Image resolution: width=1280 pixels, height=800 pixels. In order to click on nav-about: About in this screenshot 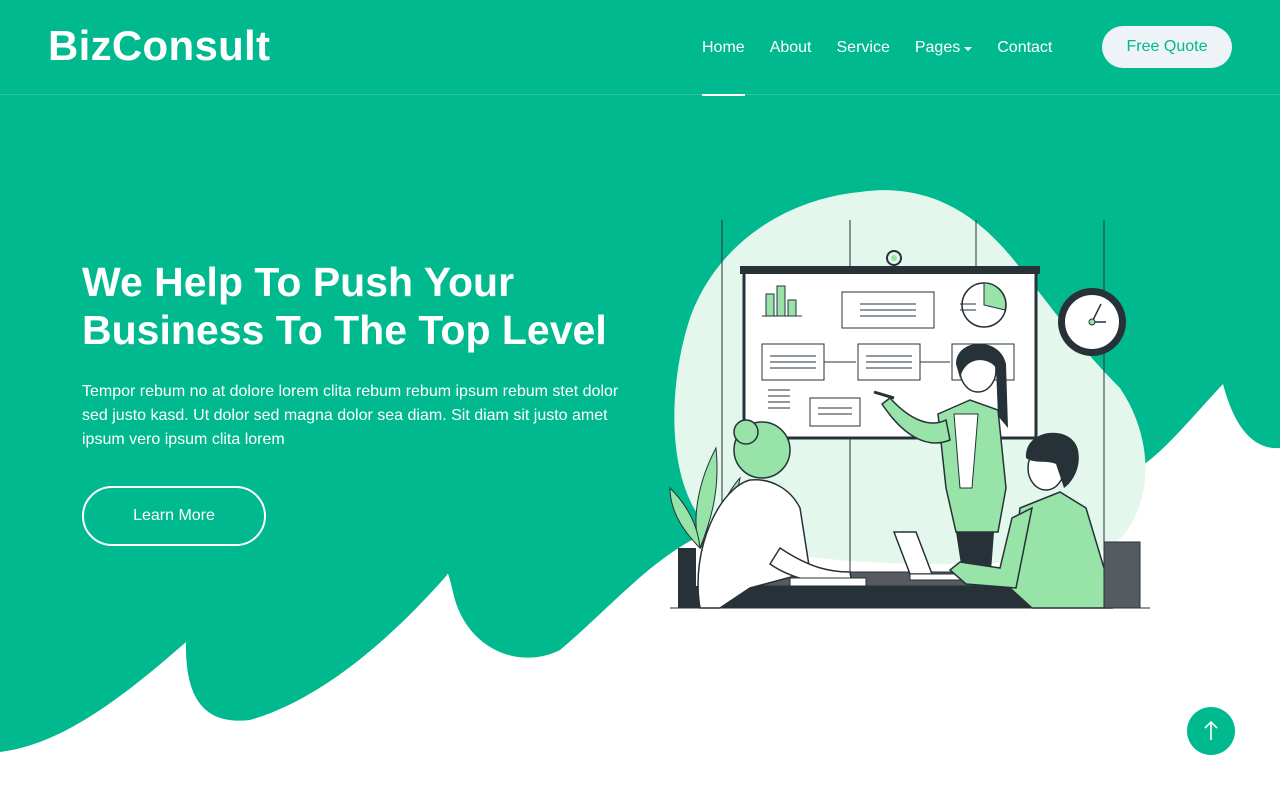, I will do `click(791, 47)`.